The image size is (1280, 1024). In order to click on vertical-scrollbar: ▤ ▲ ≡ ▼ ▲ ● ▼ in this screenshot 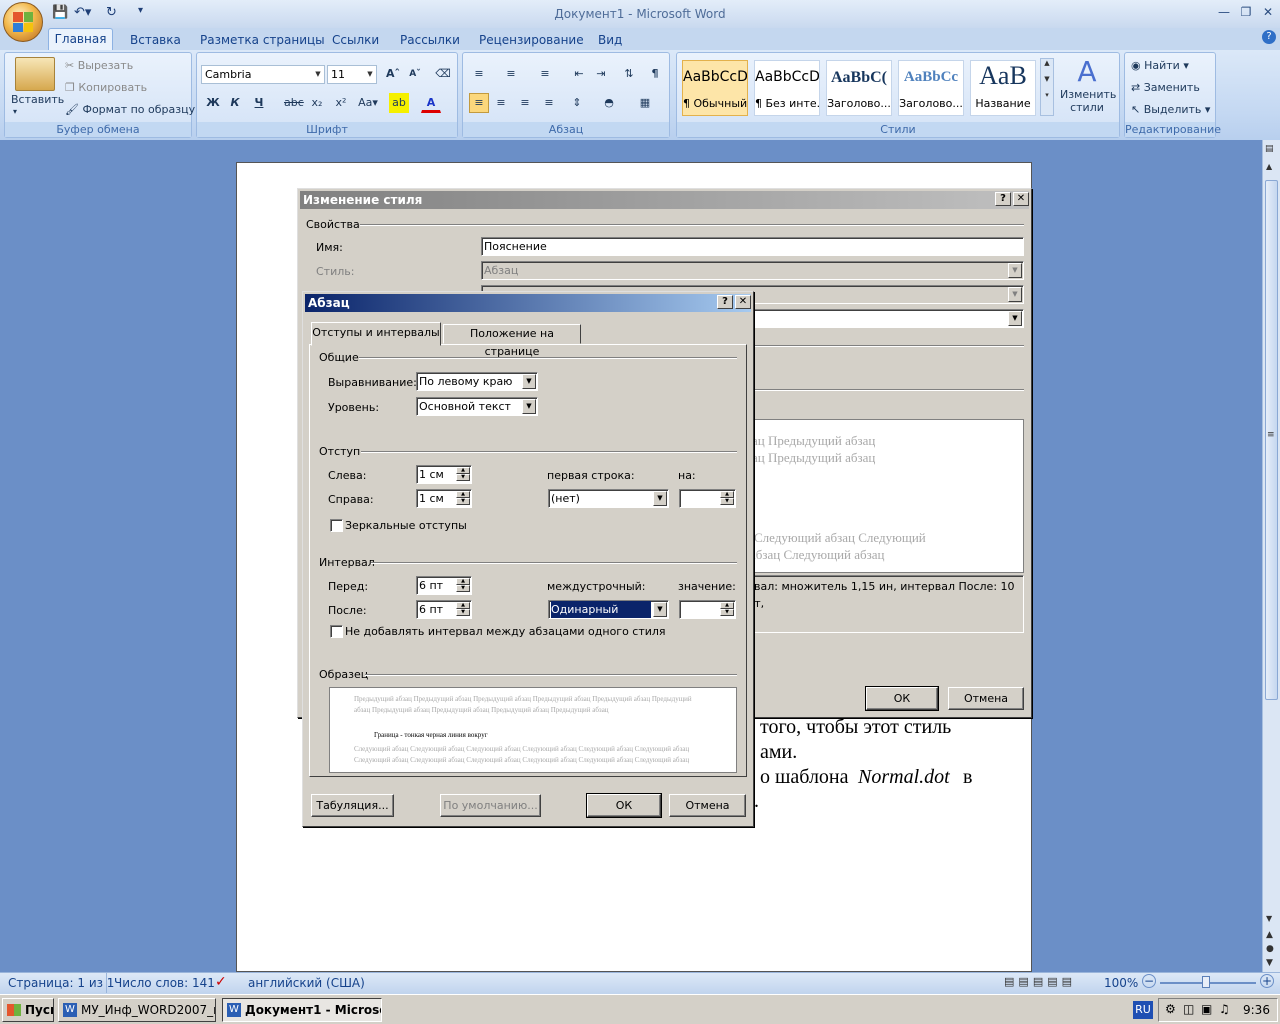, I will do `click(1271, 556)`.